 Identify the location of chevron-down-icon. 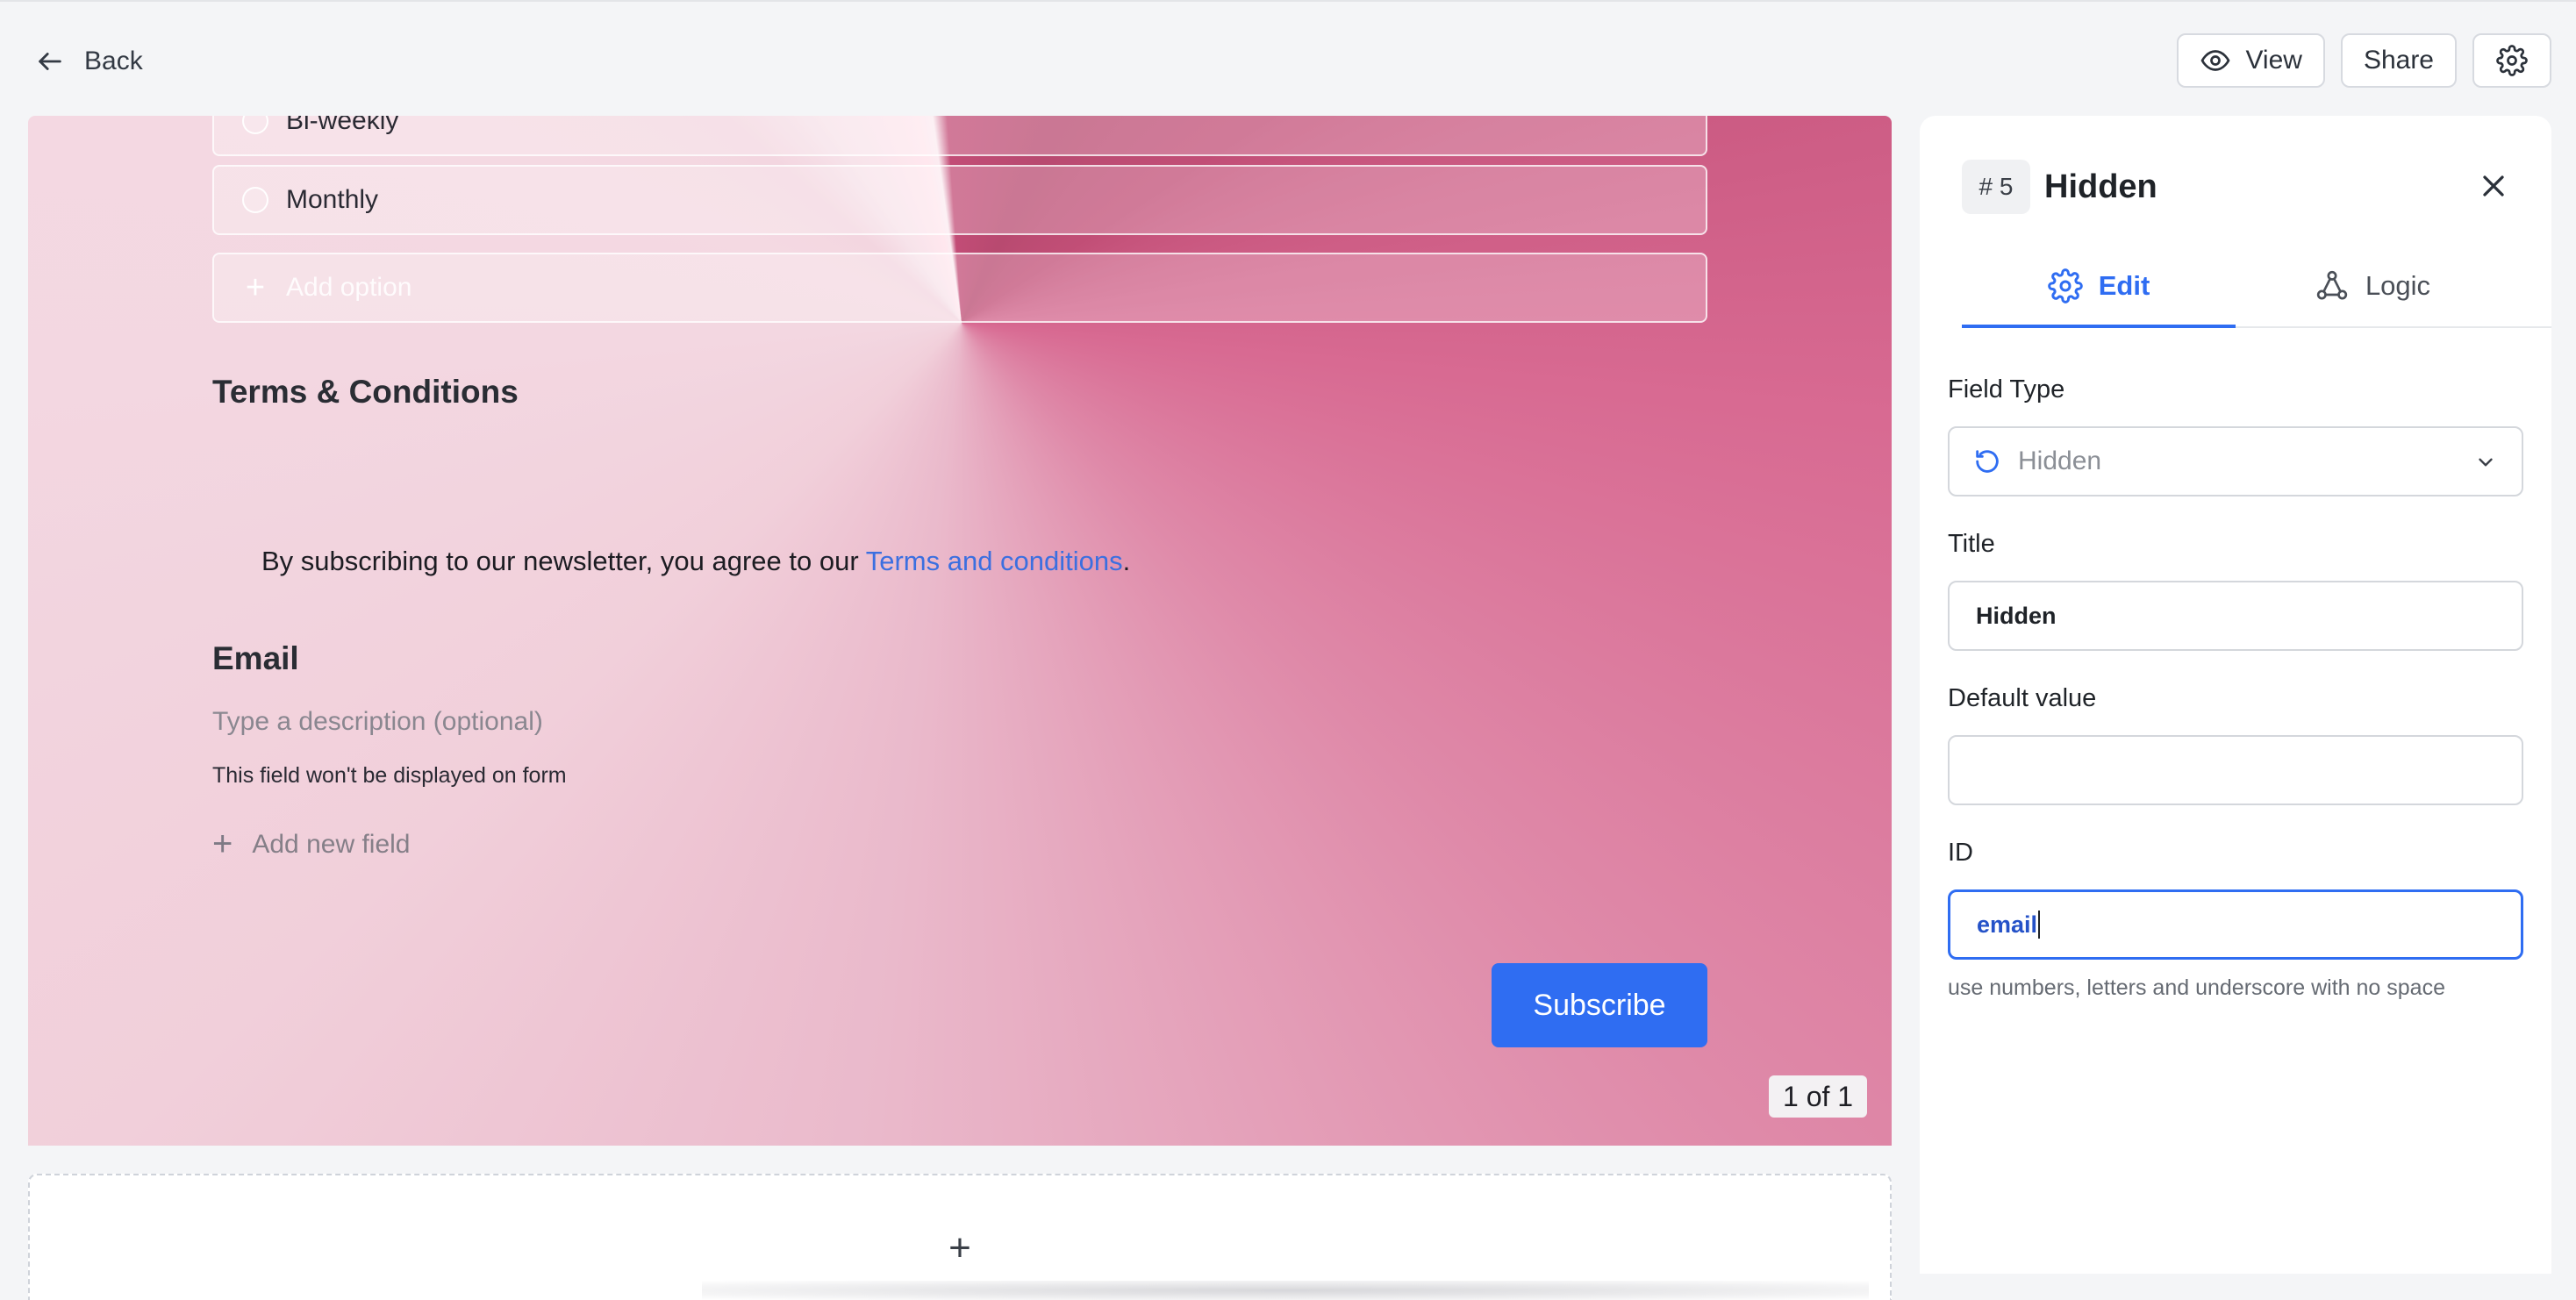
(2486, 462).